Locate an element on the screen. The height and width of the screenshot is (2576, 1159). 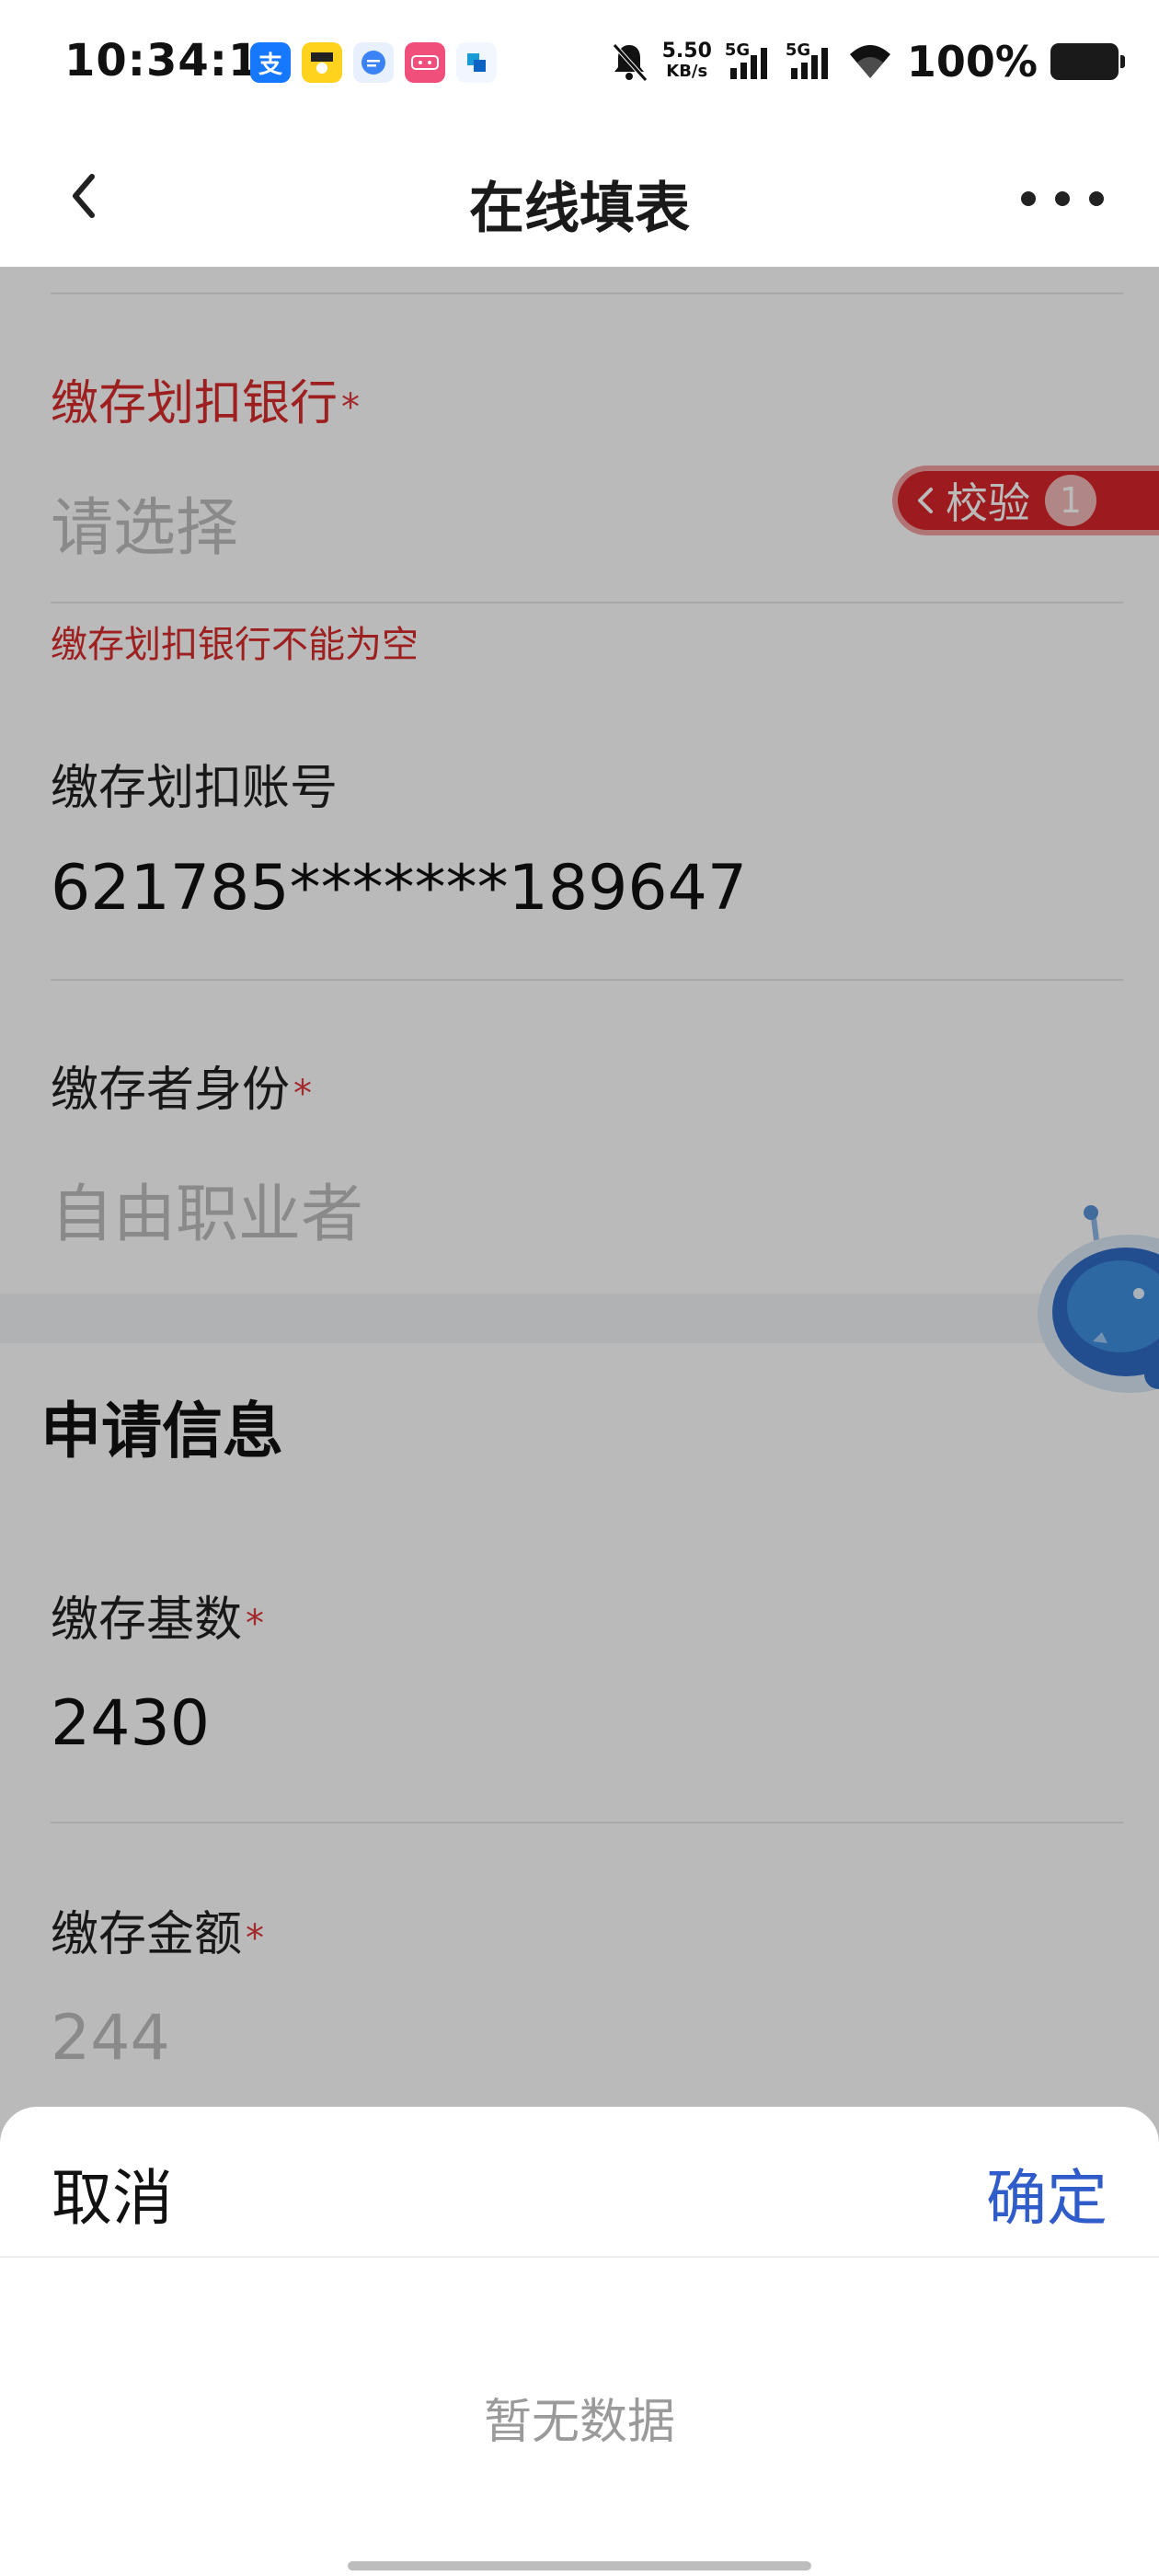
app-chat-icon is located at coordinates (373, 62).